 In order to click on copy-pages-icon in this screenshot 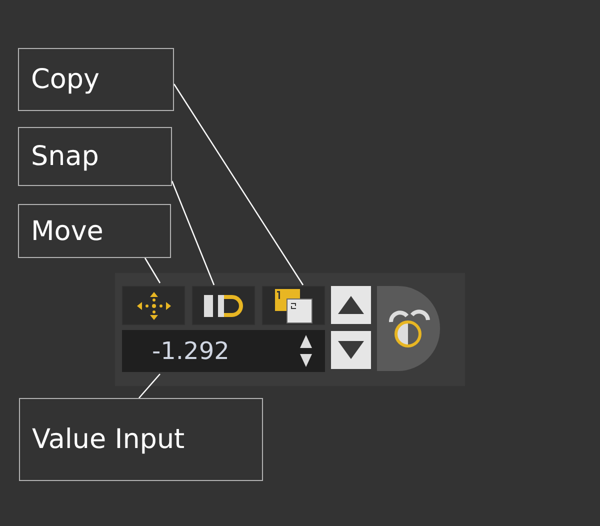, I will do `click(294, 306)`.